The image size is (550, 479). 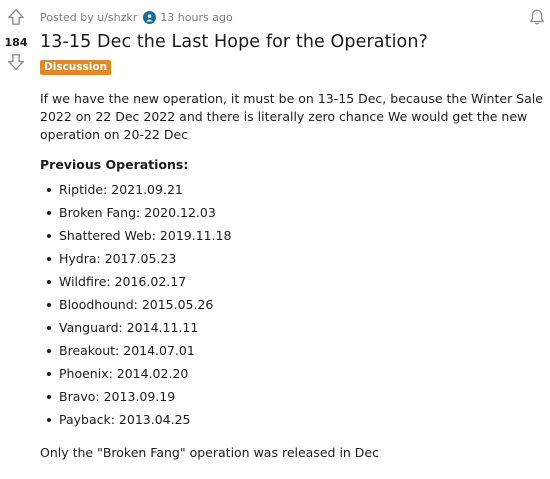 I want to click on downvote-arrow-icon, so click(x=16, y=62).